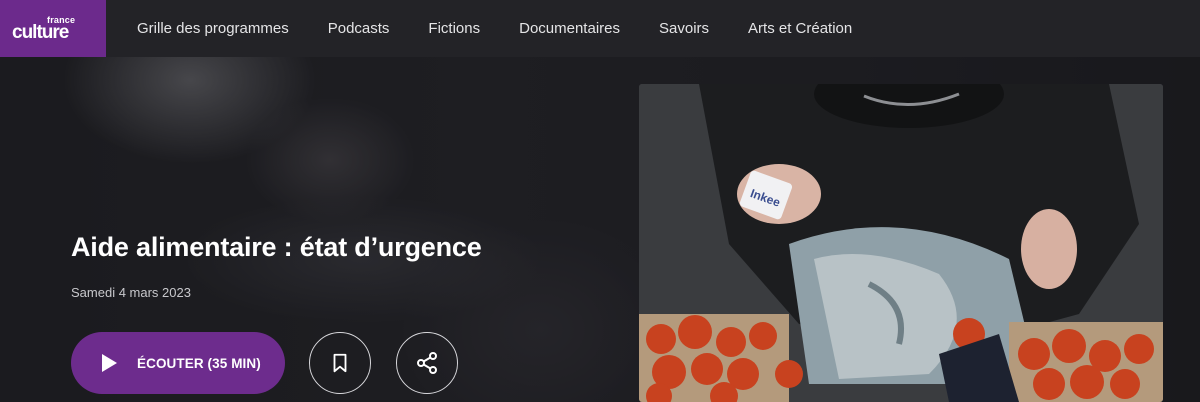 The image size is (1200, 402). What do you see at coordinates (569, 28) in the screenshot?
I see `nav-item-documentaires: Documentaires` at bounding box center [569, 28].